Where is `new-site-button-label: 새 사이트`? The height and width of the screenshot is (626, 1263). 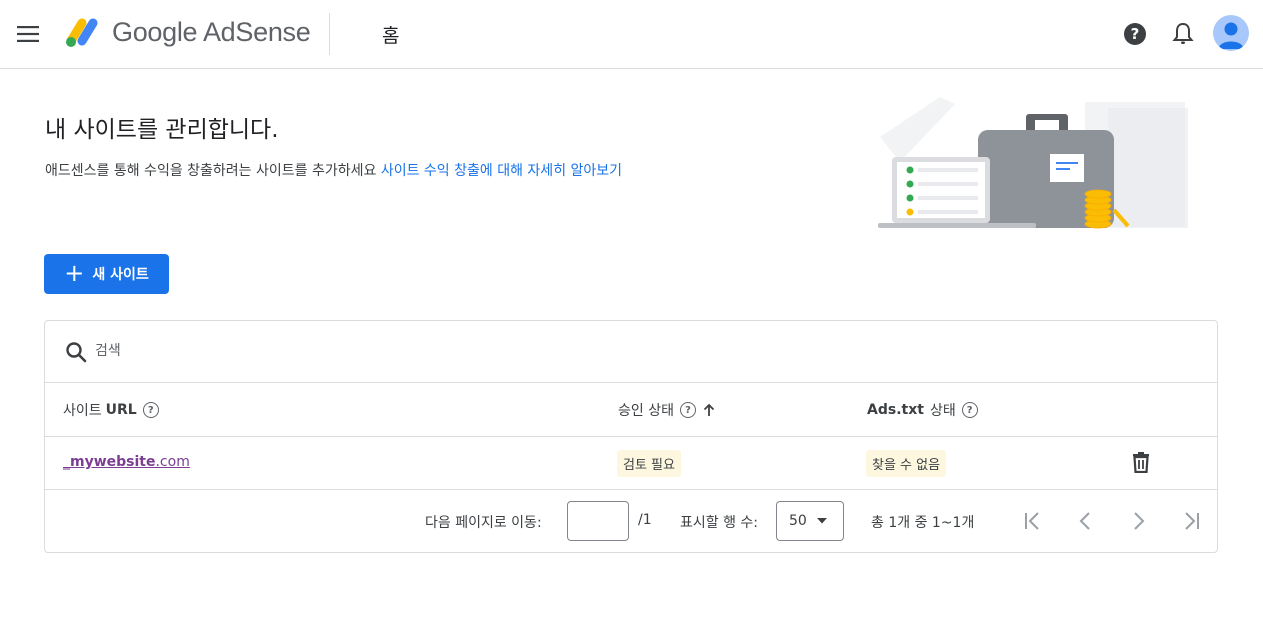
new-site-button-label: 새 사이트 is located at coordinates (120, 275).